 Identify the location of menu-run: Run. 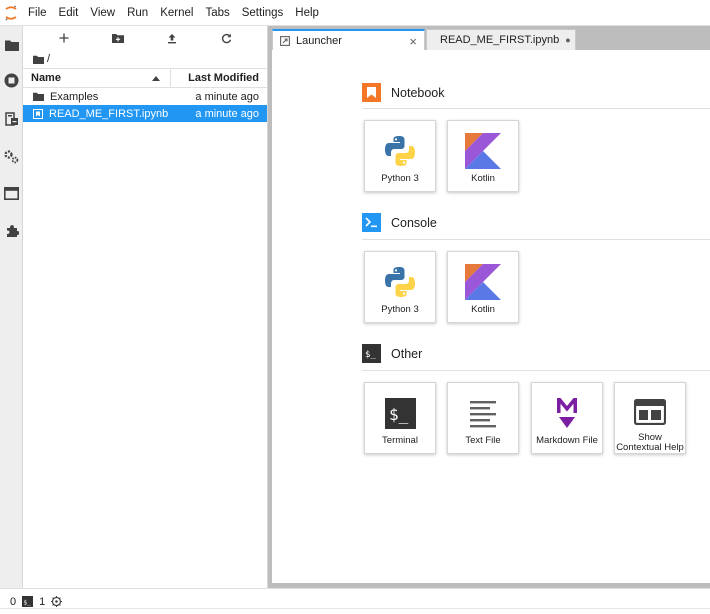
(137, 13).